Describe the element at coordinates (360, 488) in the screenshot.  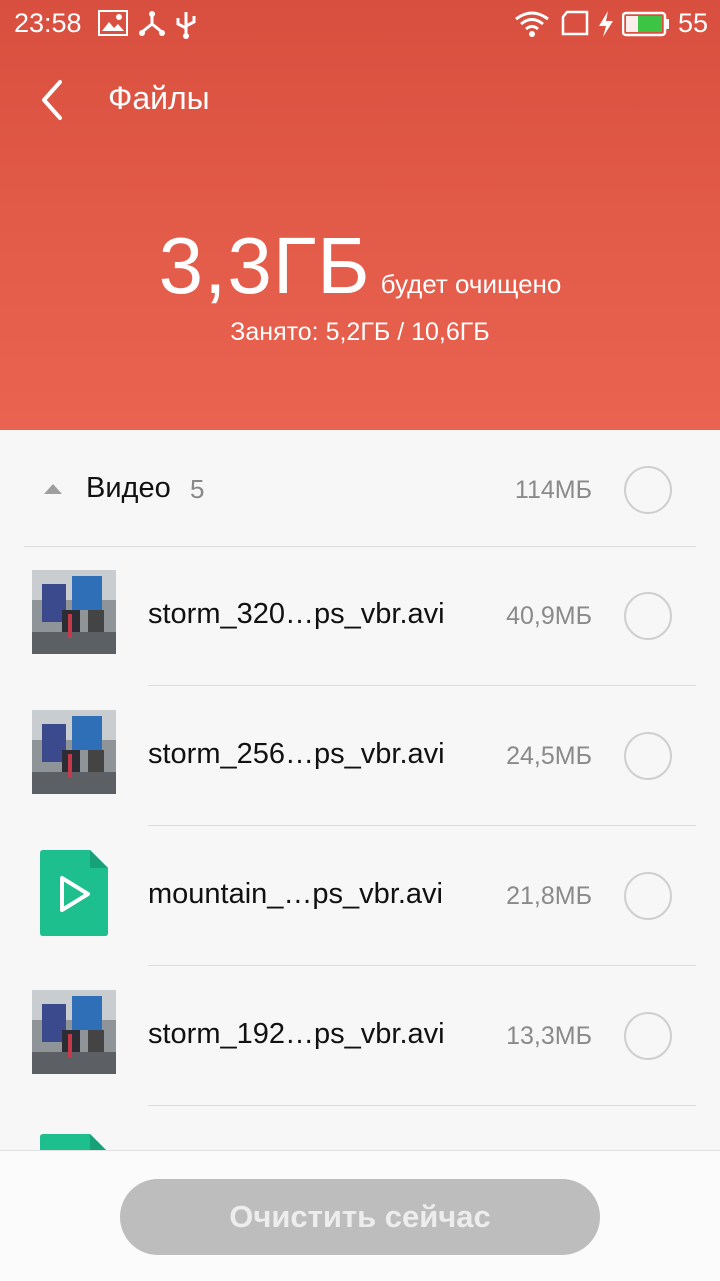
I see `category-header-video: Видео 5 114МБ` at that location.